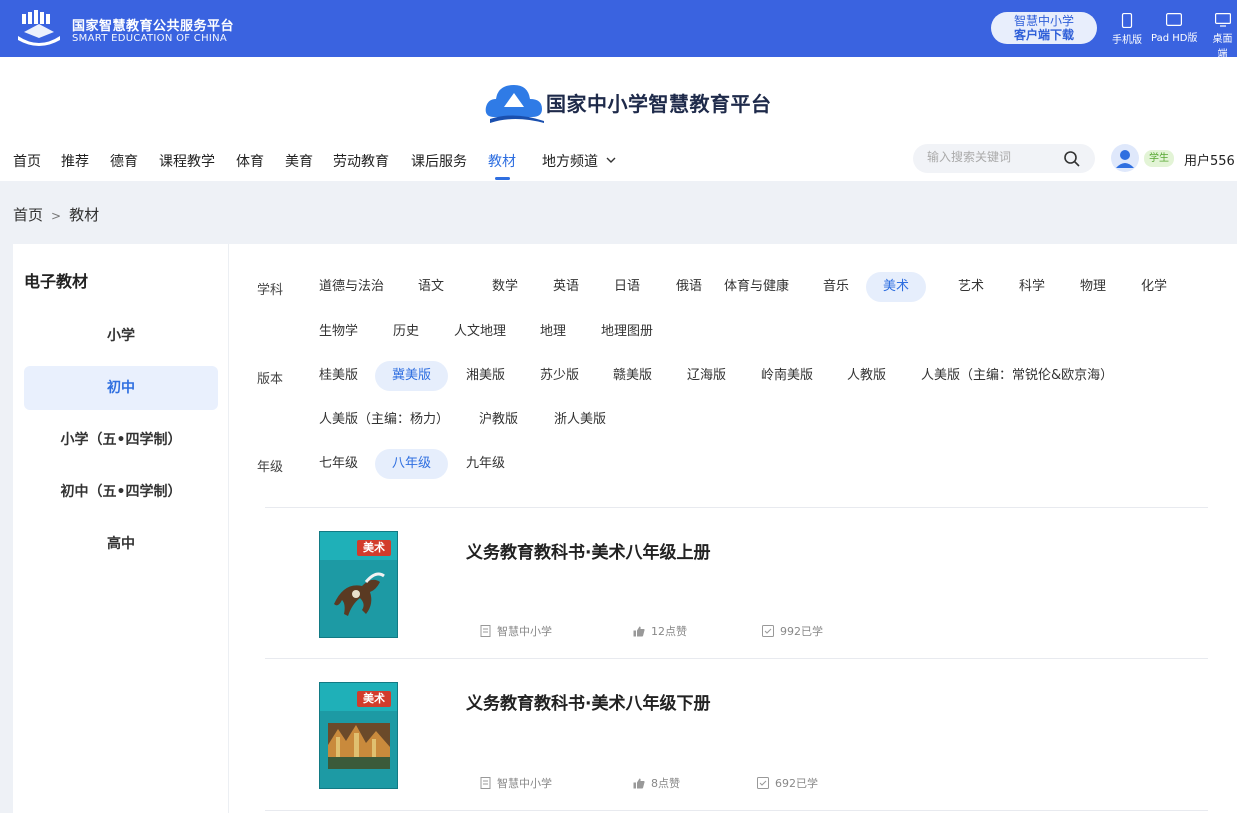 The image size is (1237, 813). What do you see at coordinates (611, 160) in the screenshot?
I see `chevron-down-icon` at bounding box center [611, 160].